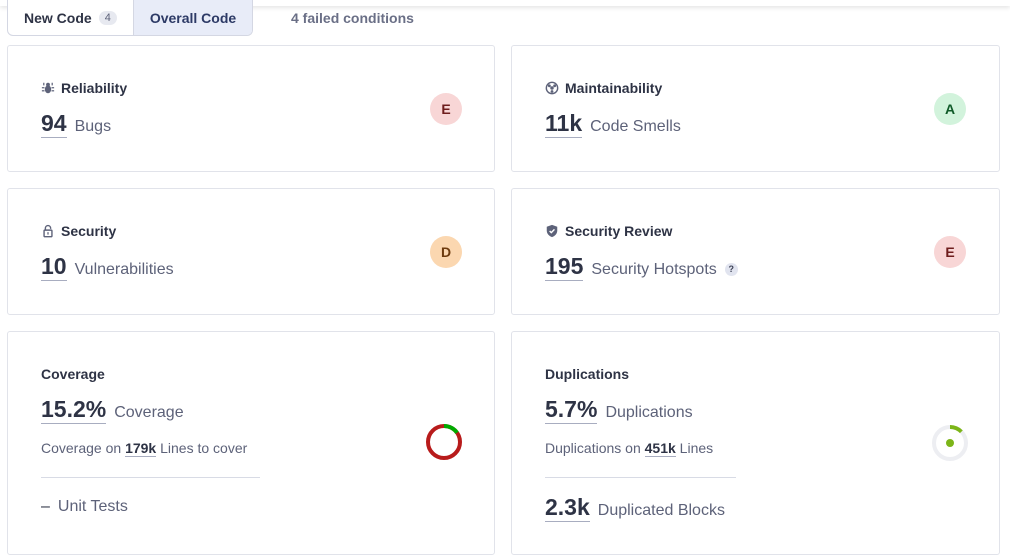 This screenshot has width=1010, height=559. Describe the element at coordinates (696, 448) in the screenshot. I see `duplicated-lines-suffix: Lines` at that location.